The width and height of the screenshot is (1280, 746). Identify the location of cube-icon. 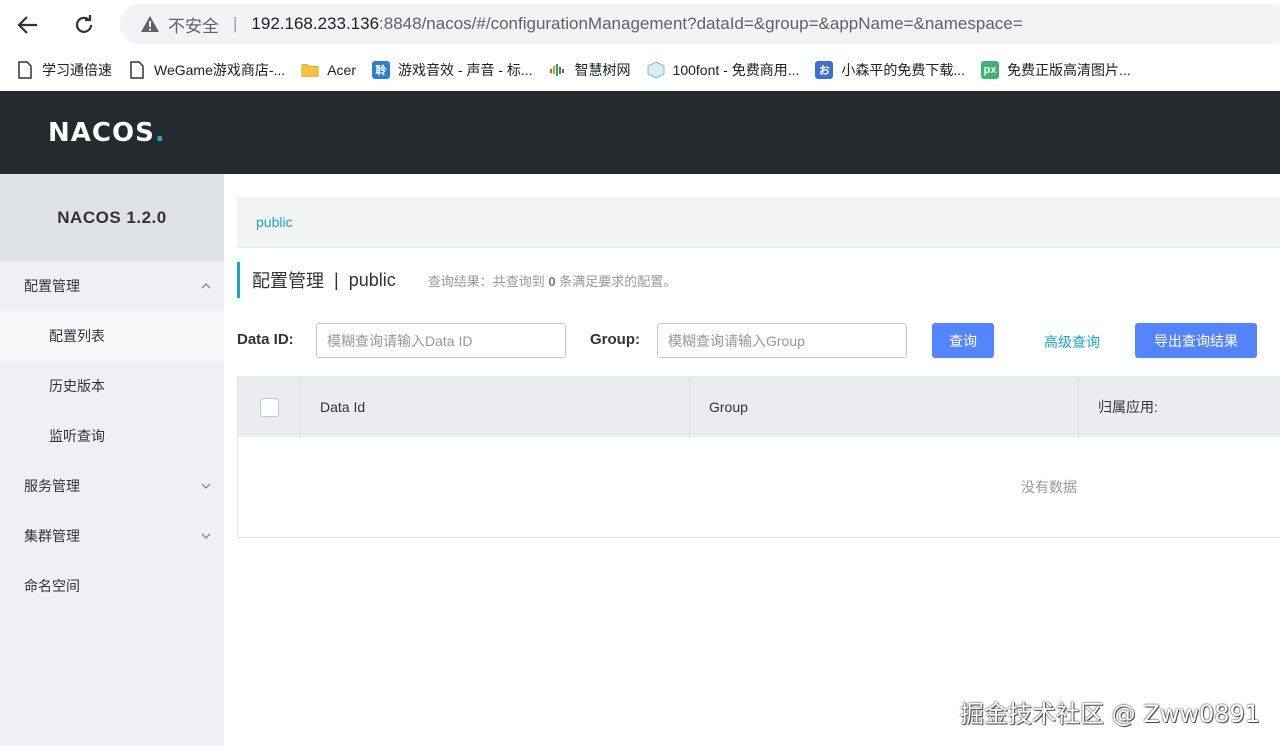
(656, 70).